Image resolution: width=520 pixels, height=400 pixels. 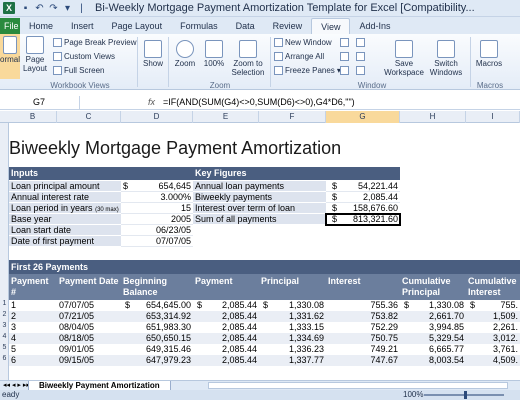 I want to click on page-layout-button: Page Layout, so click(x=35, y=53).